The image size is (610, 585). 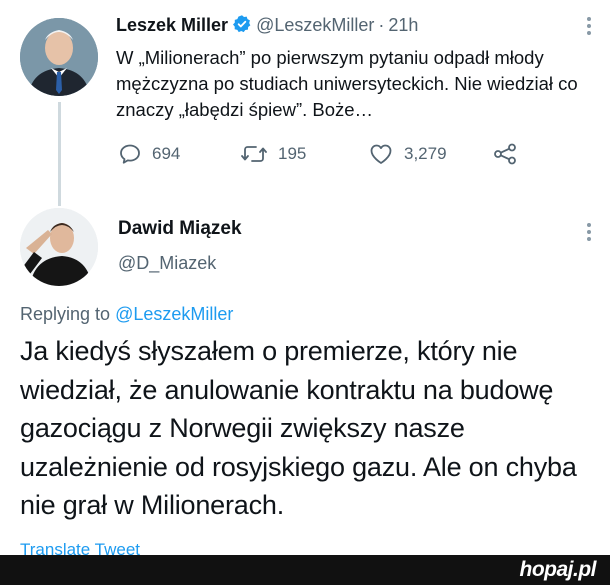 What do you see at coordinates (425, 153) in the screenshot?
I see `like-count: 3,279` at bounding box center [425, 153].